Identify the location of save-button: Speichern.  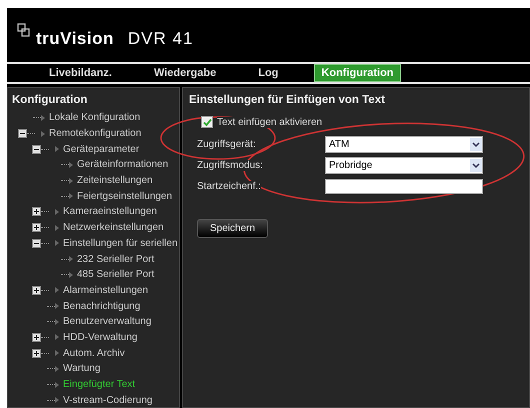
(232, 228).